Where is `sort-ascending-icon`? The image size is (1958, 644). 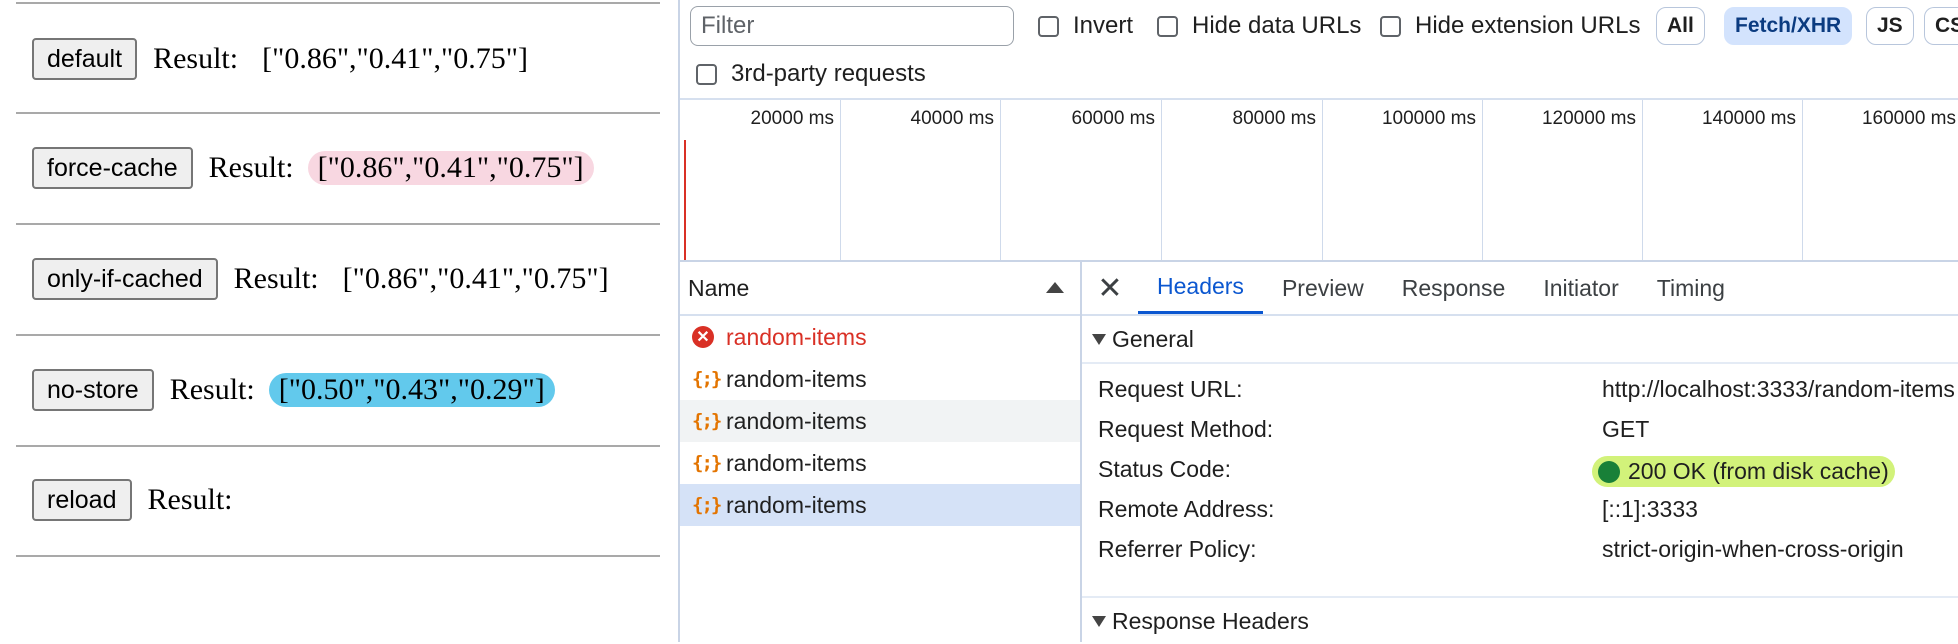
sort-ascending-icon is located at coordinates (1055, 287).